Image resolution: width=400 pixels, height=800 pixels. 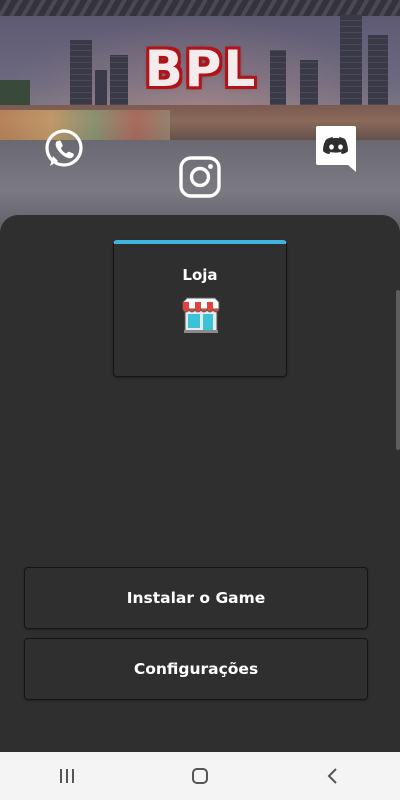 What do you see at coordinates (67, 776) in the screenshot?
I see `recent-apps-icon` at bounding box center [67, 776].